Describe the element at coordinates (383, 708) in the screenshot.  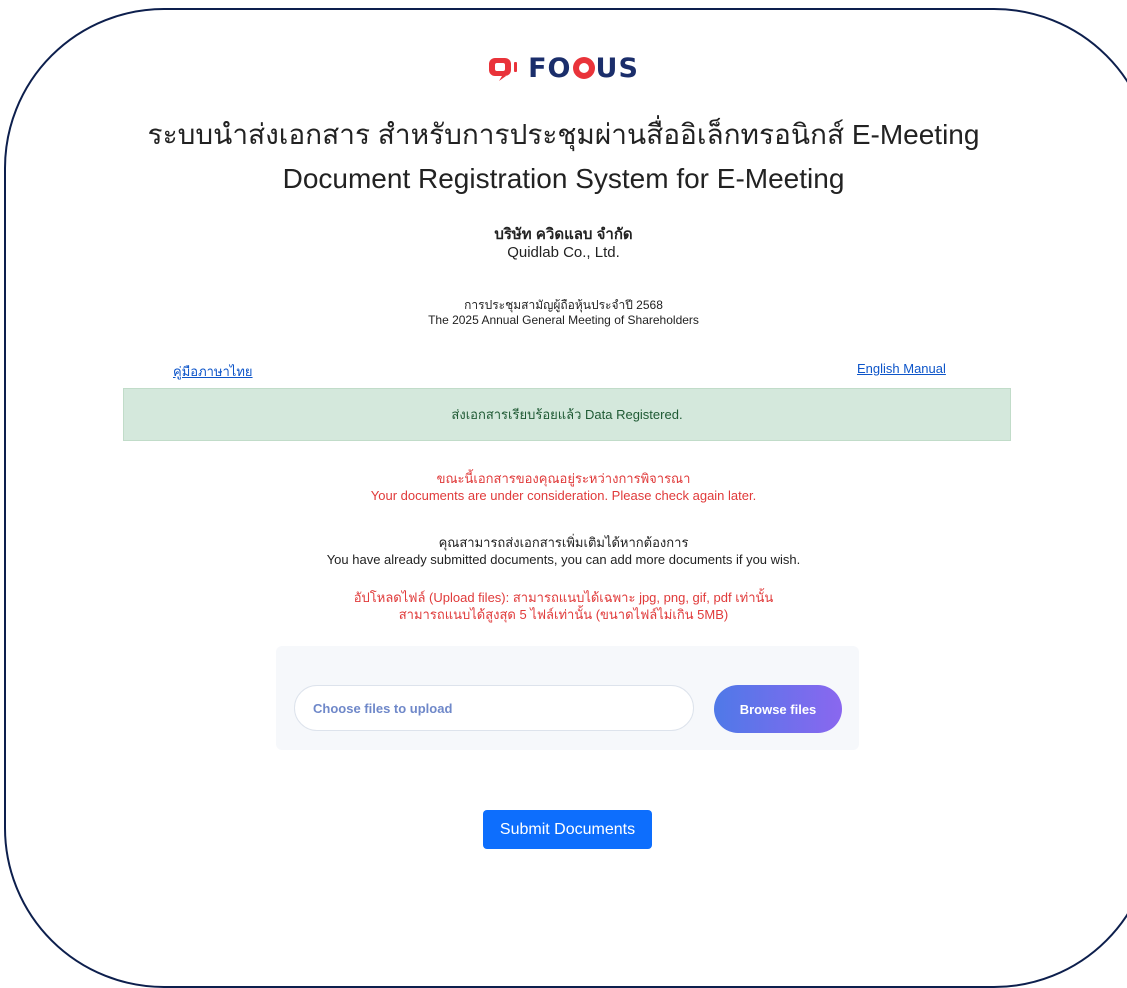
I see `file-upload-placeholder: Choose files to upload` at that location.